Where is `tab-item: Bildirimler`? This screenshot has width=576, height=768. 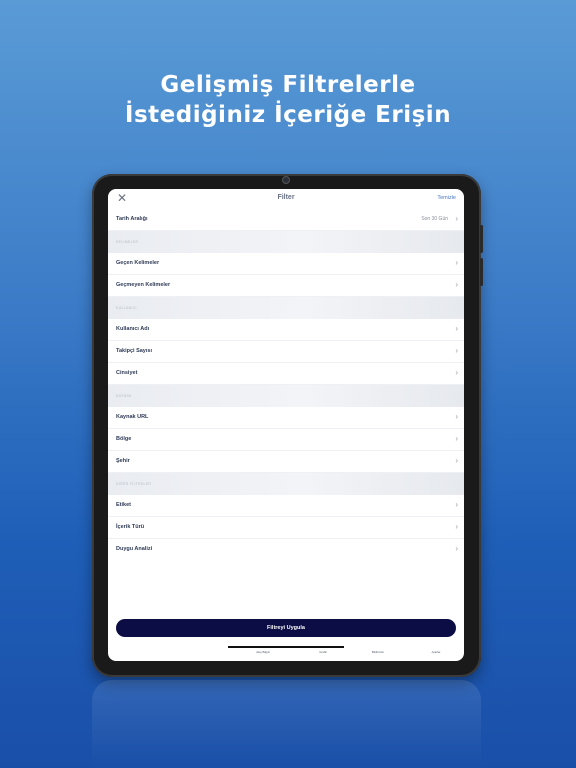
tab-item: Bildirimler is located at coordinates (378, 652).